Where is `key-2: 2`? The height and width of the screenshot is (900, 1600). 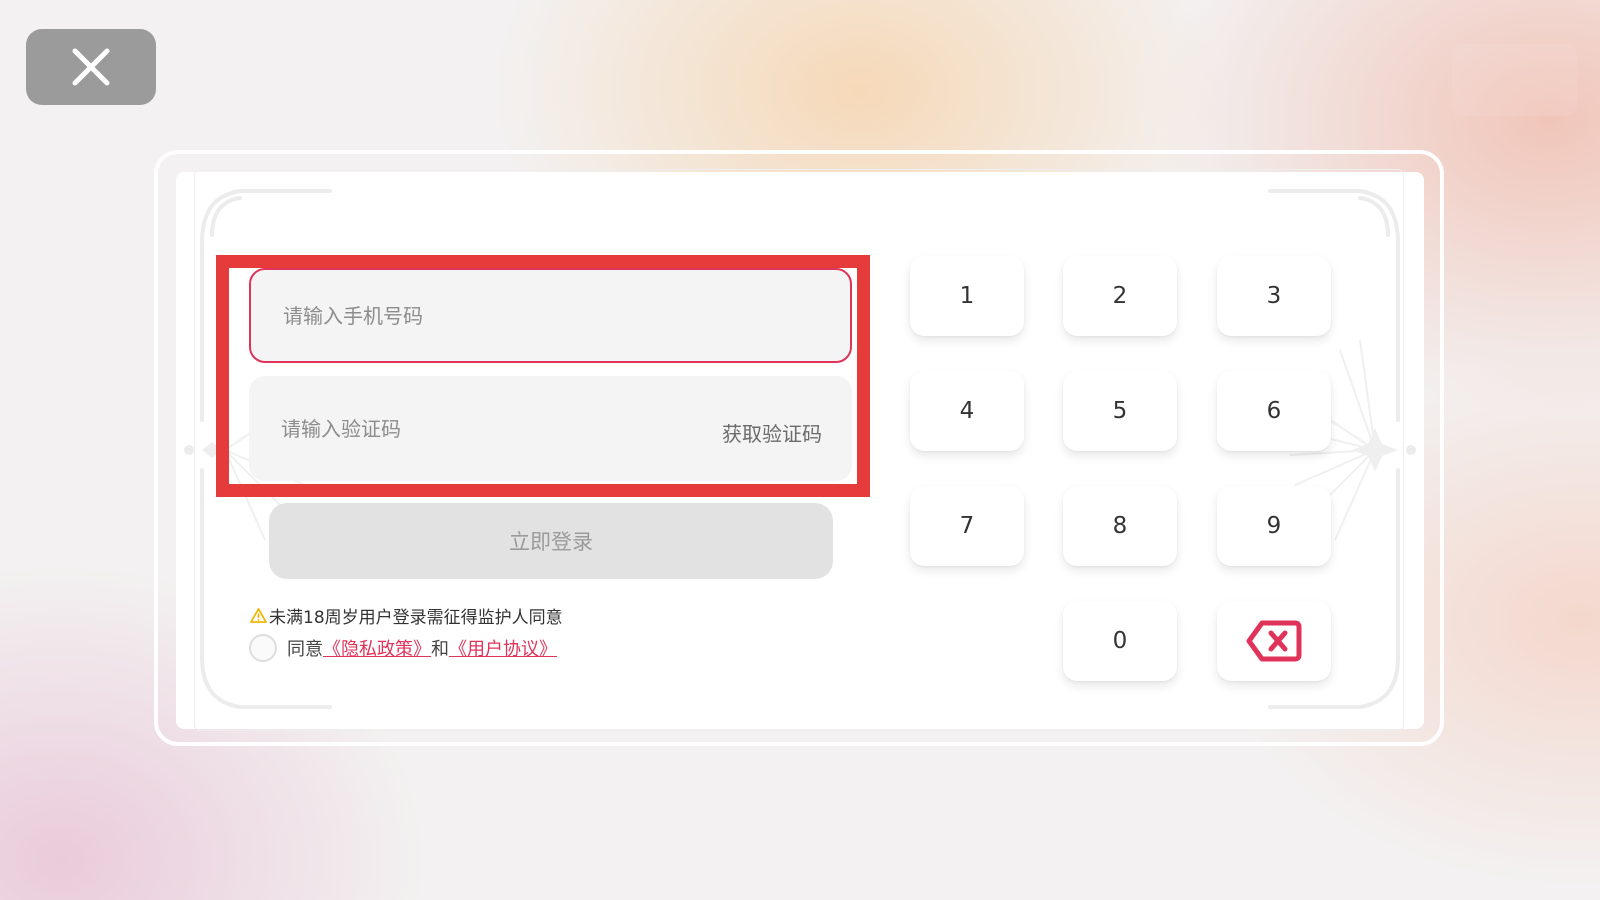
key-2: 2 is located at coordinates (1120, 296).